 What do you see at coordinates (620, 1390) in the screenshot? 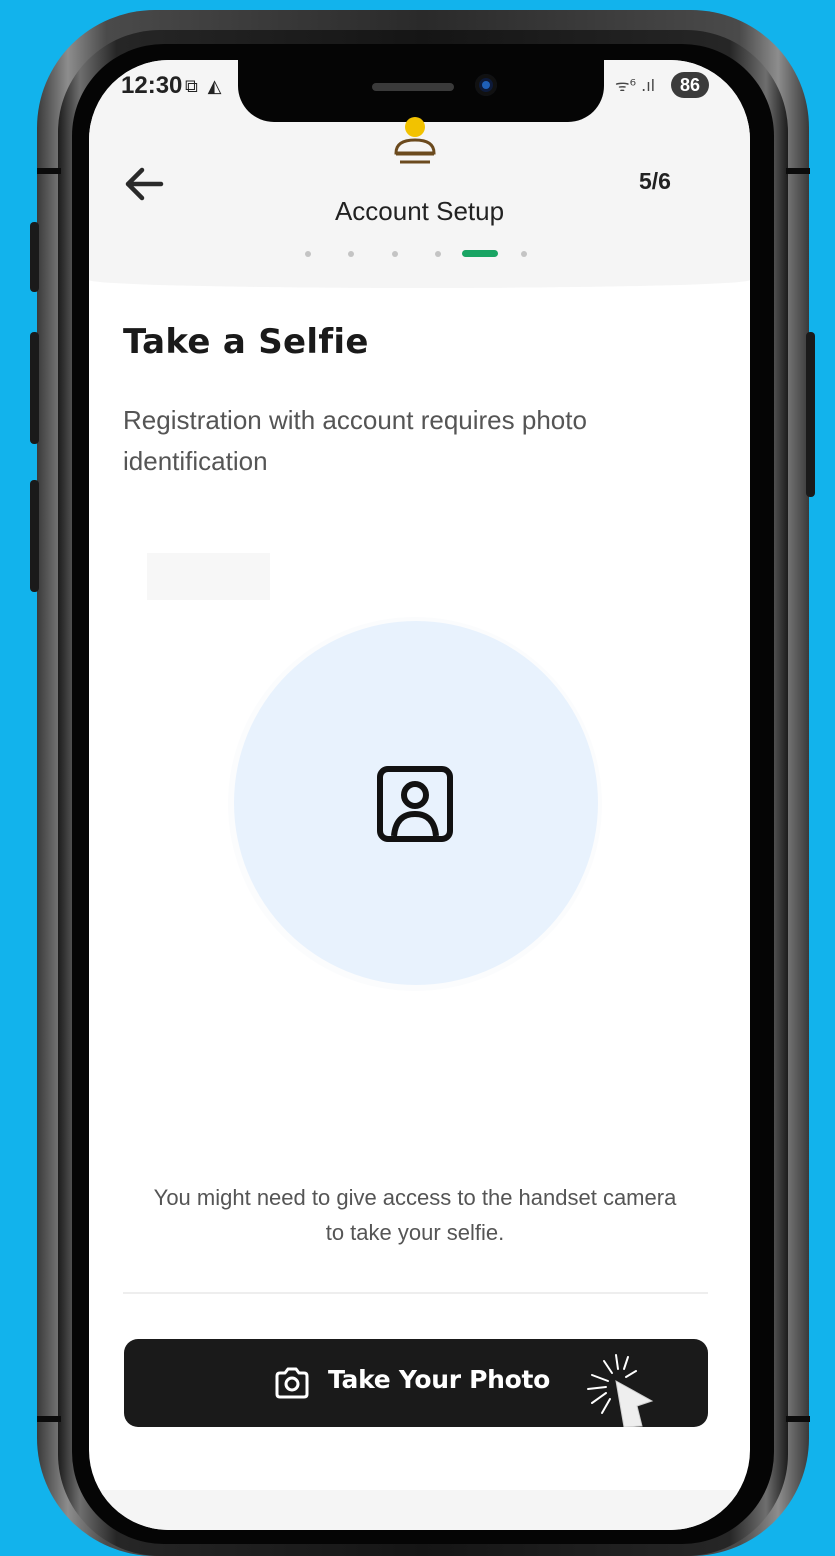
I see `click-pointer-icon` at bounding box center [620, 1390].